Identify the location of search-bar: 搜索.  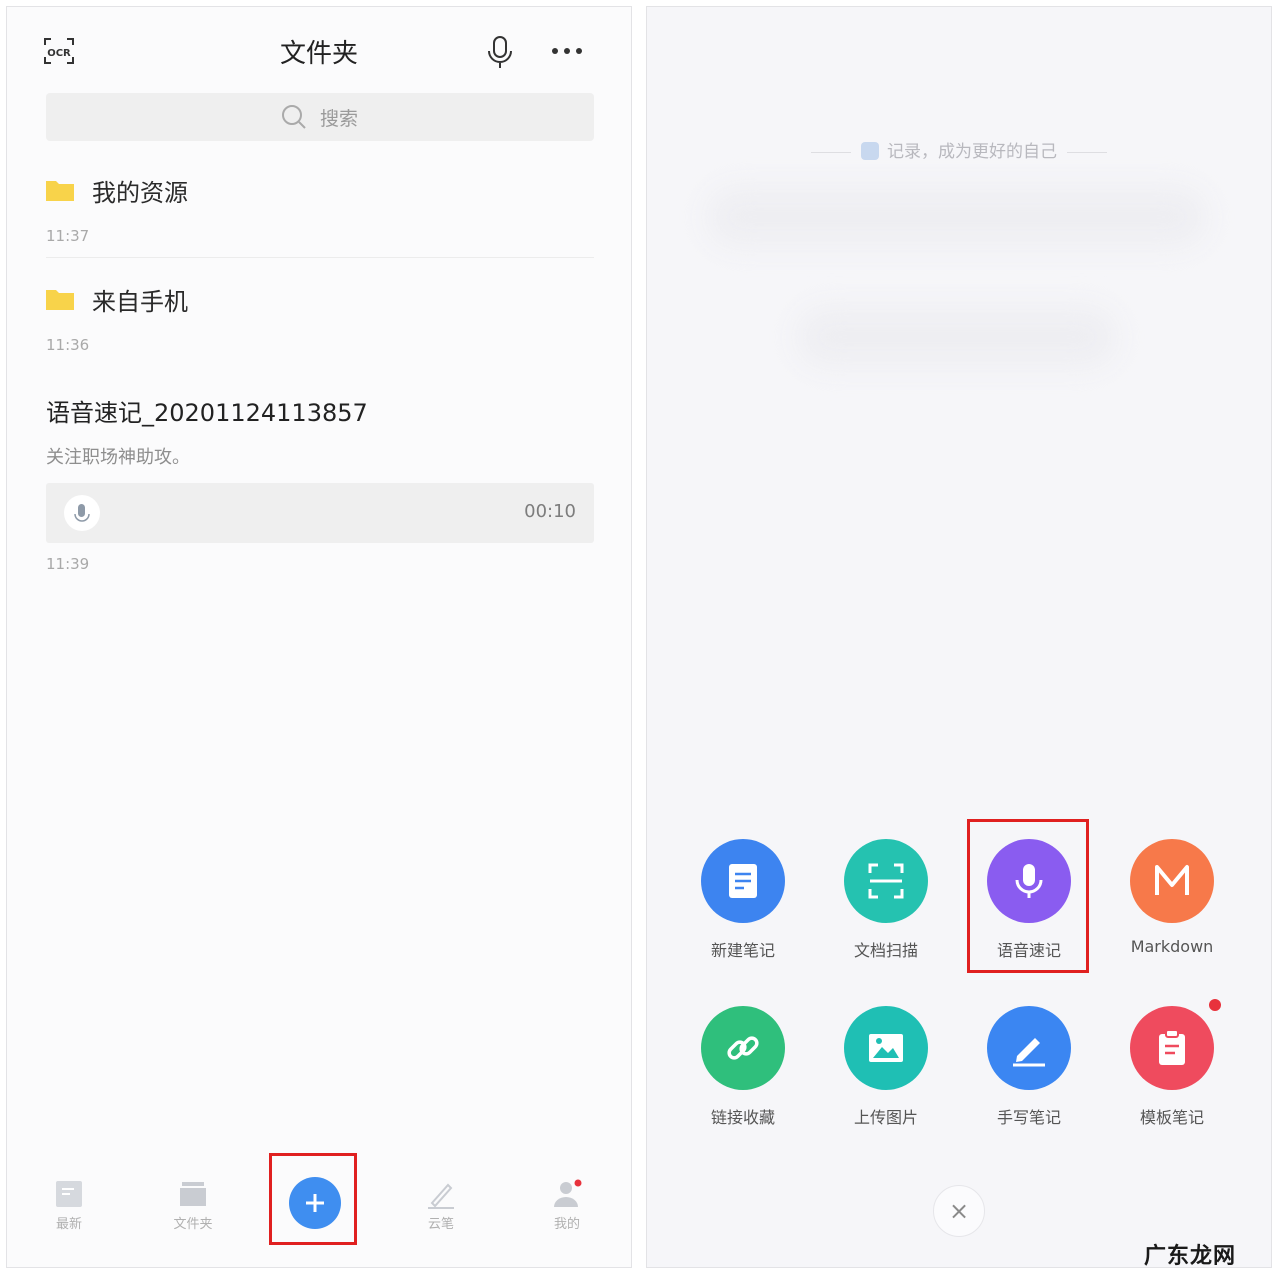
(320, 117).